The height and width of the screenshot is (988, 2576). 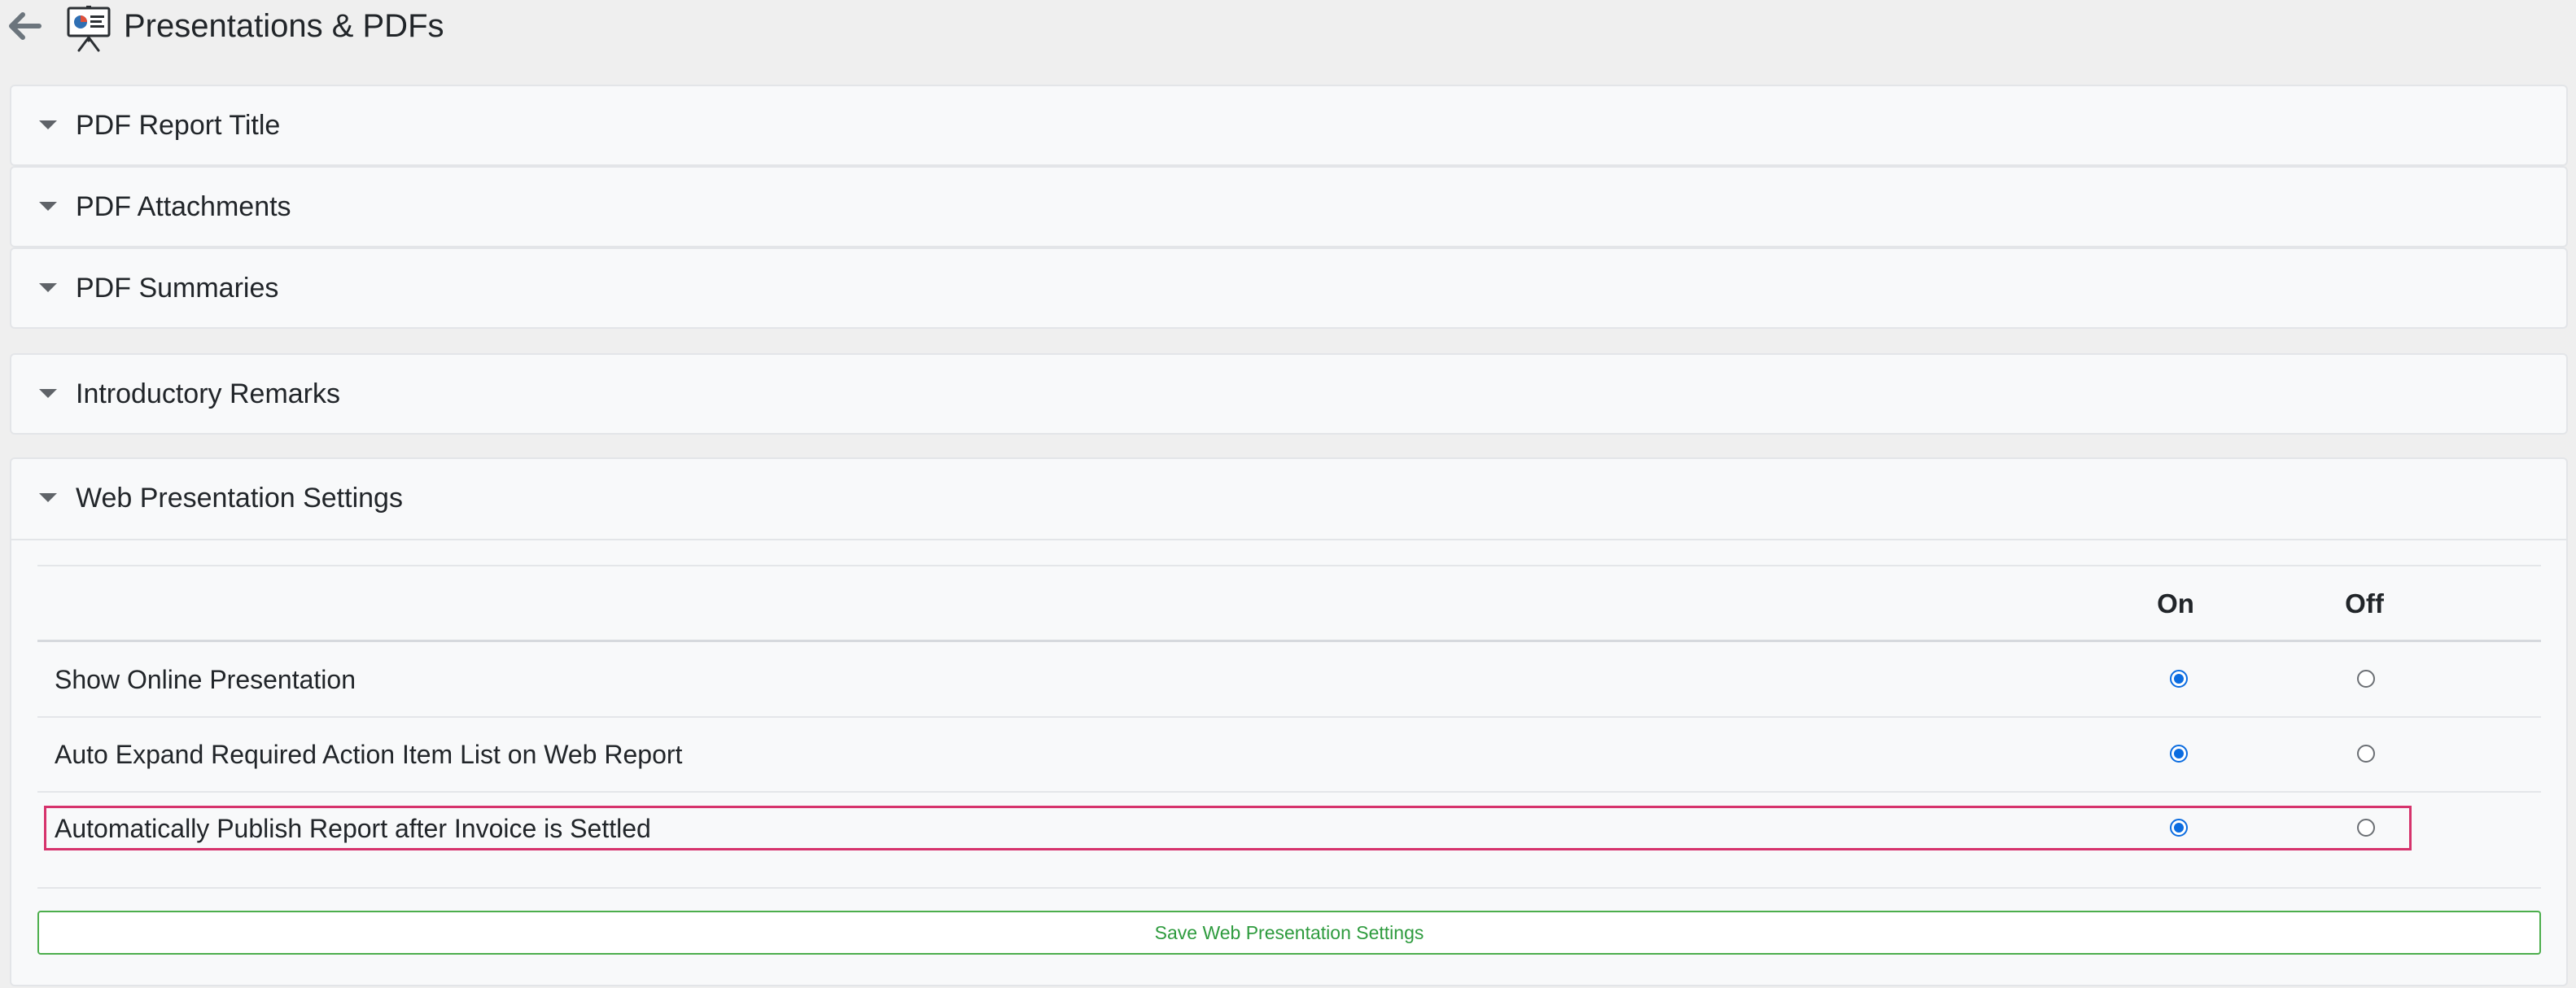 What do you see at coordinates (239, 498) in the screenshot?
I see `panel-title: Web Presentation Settings` at bounding box center [239, 498].